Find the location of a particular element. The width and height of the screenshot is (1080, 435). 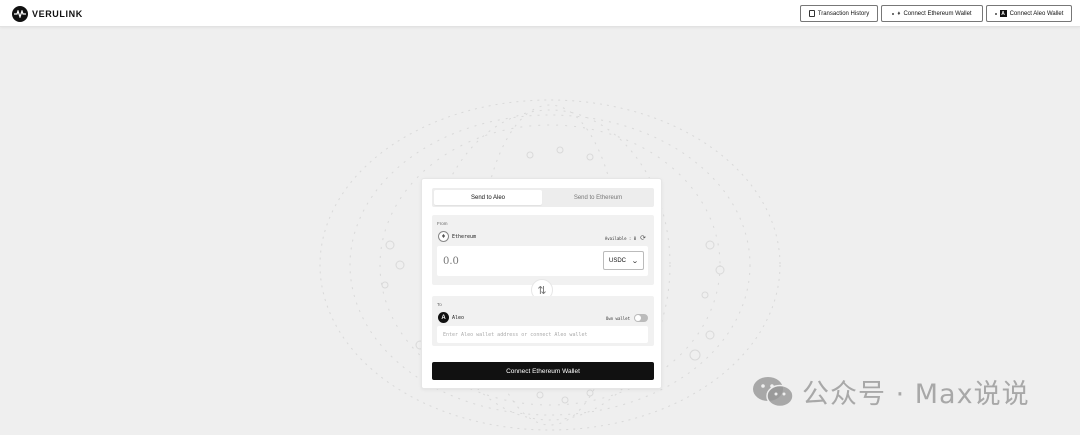

refresh-icon: ⟳ is located at coordinates (643, 238).